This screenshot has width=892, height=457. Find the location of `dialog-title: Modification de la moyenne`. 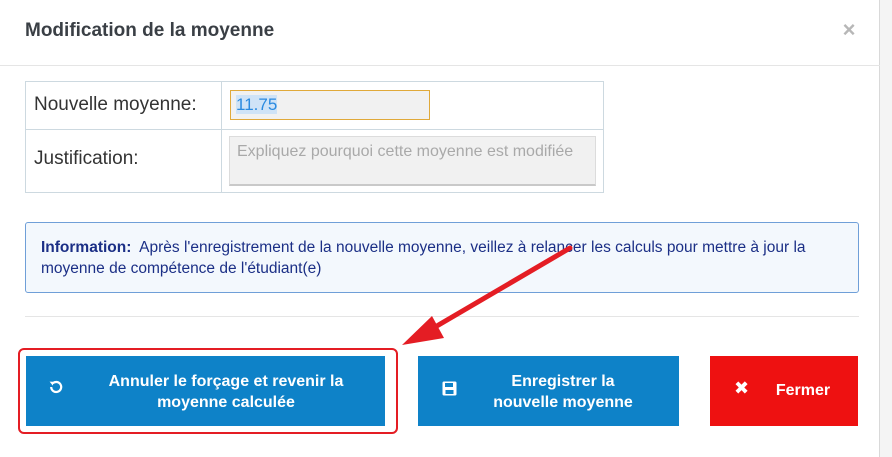

dialog-title: Modification de la moyenne is located at coordinates (150, 30).